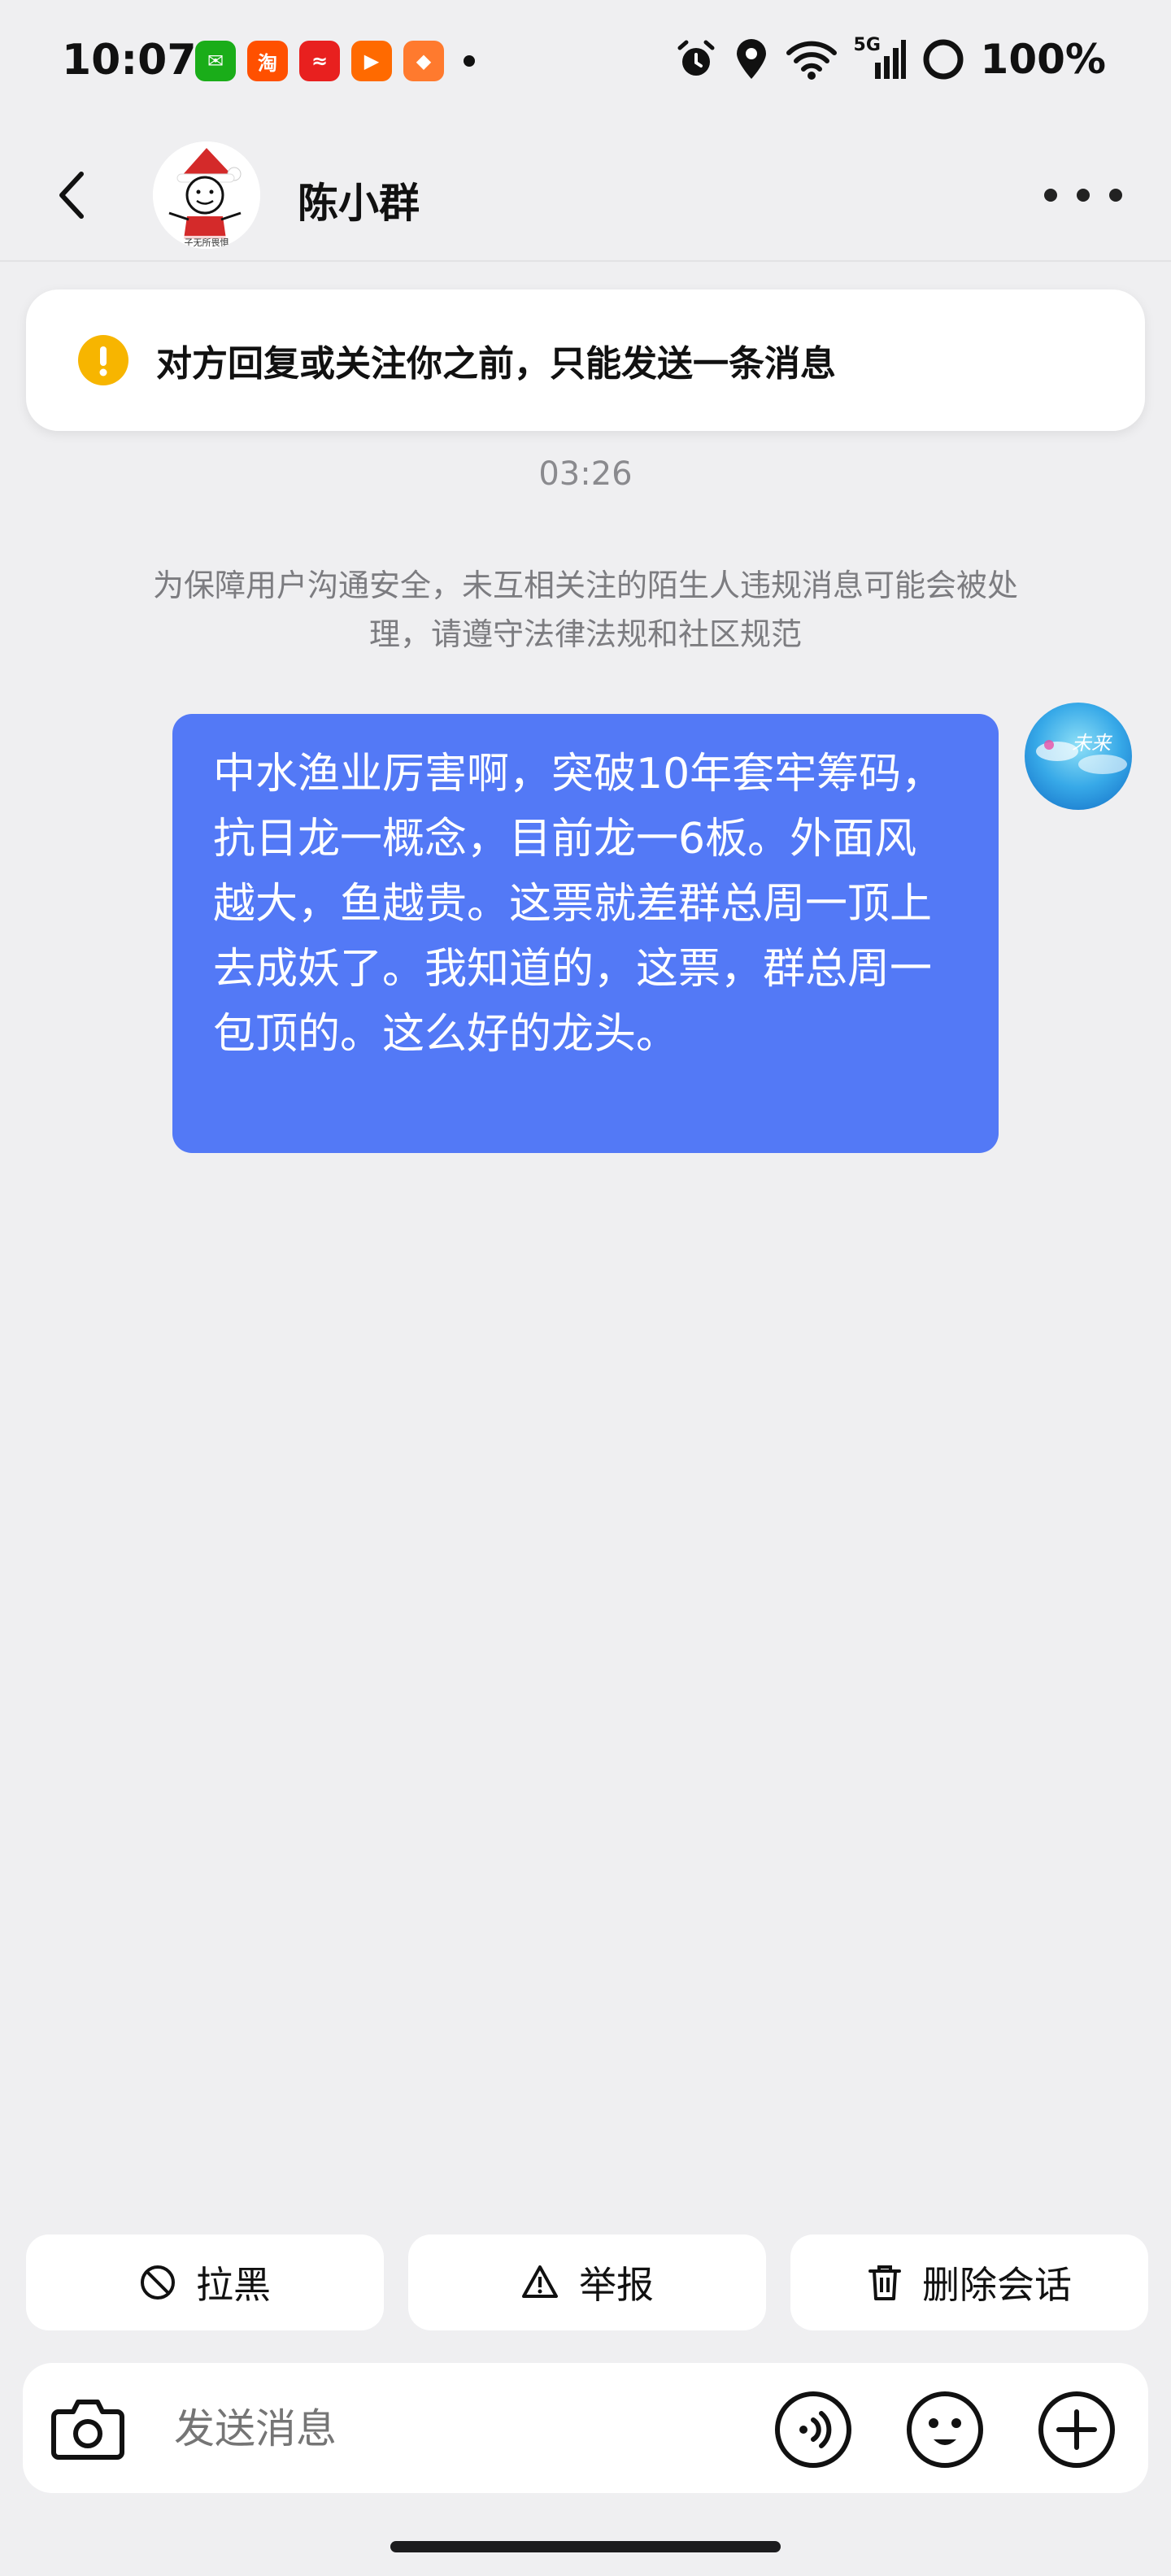 The height and width of the screenshot is (2576, 1171). Describe the element at coordinates (234, 2285) in the screenshot. I see `block-label: 拉黑` at that location.